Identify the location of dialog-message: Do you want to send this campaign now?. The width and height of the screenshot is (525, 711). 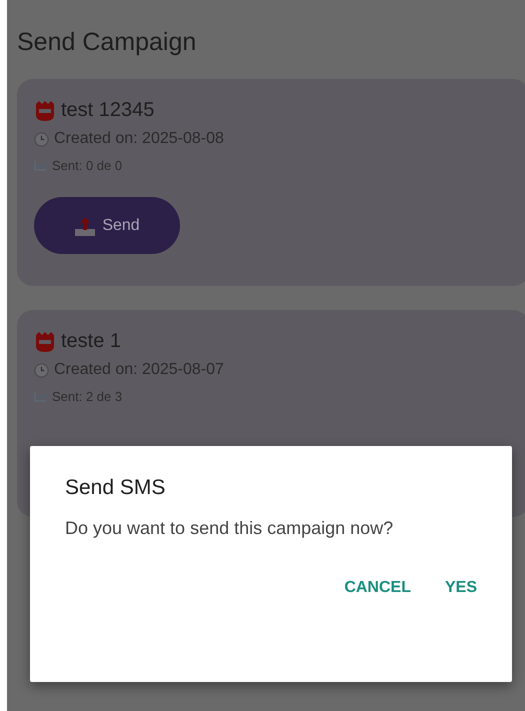
(229, 528).